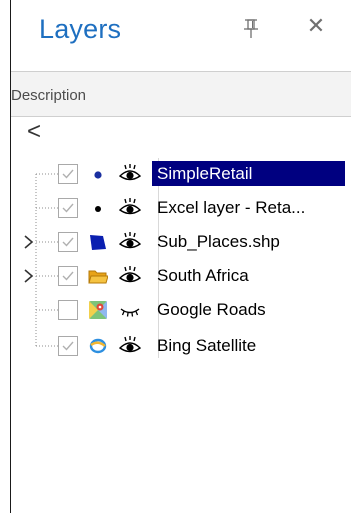 This screenshot has width=351, height=513. What do you see at coordinates (251, 29) in the screenshot?
I see `pin-icon` at bounding box center [251, 29].